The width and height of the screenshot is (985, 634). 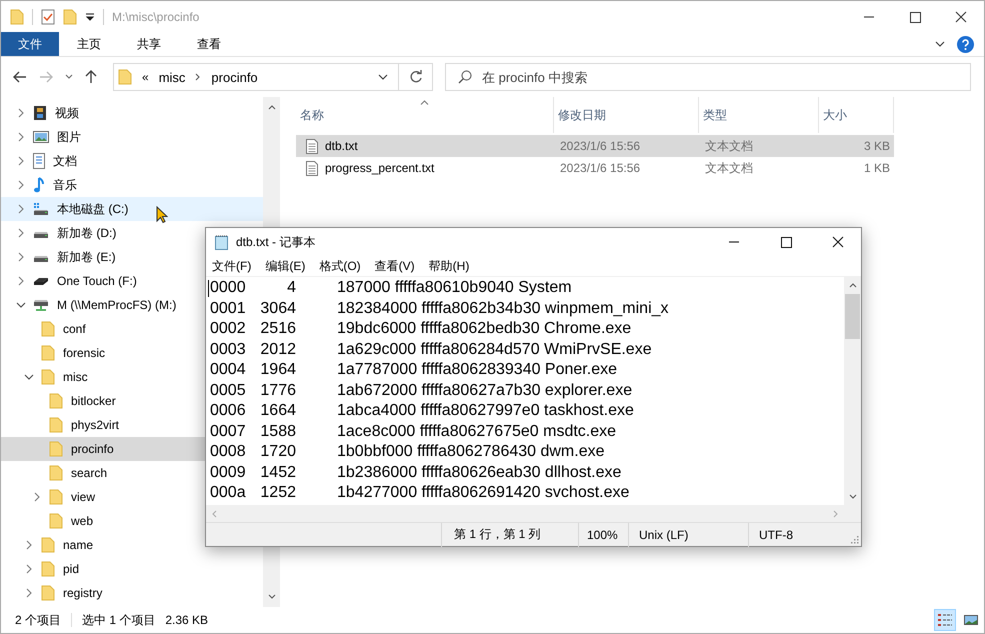 I want to click on up-arrow-icon, so click(x=91, y=77).